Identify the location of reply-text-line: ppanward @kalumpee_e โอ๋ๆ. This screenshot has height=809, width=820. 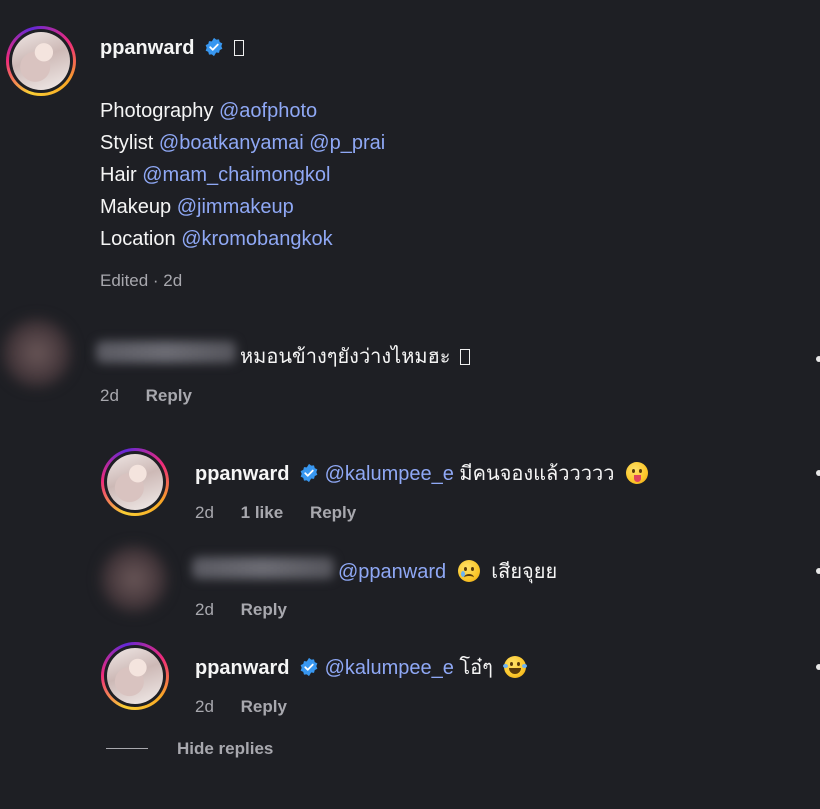
(361, 667).